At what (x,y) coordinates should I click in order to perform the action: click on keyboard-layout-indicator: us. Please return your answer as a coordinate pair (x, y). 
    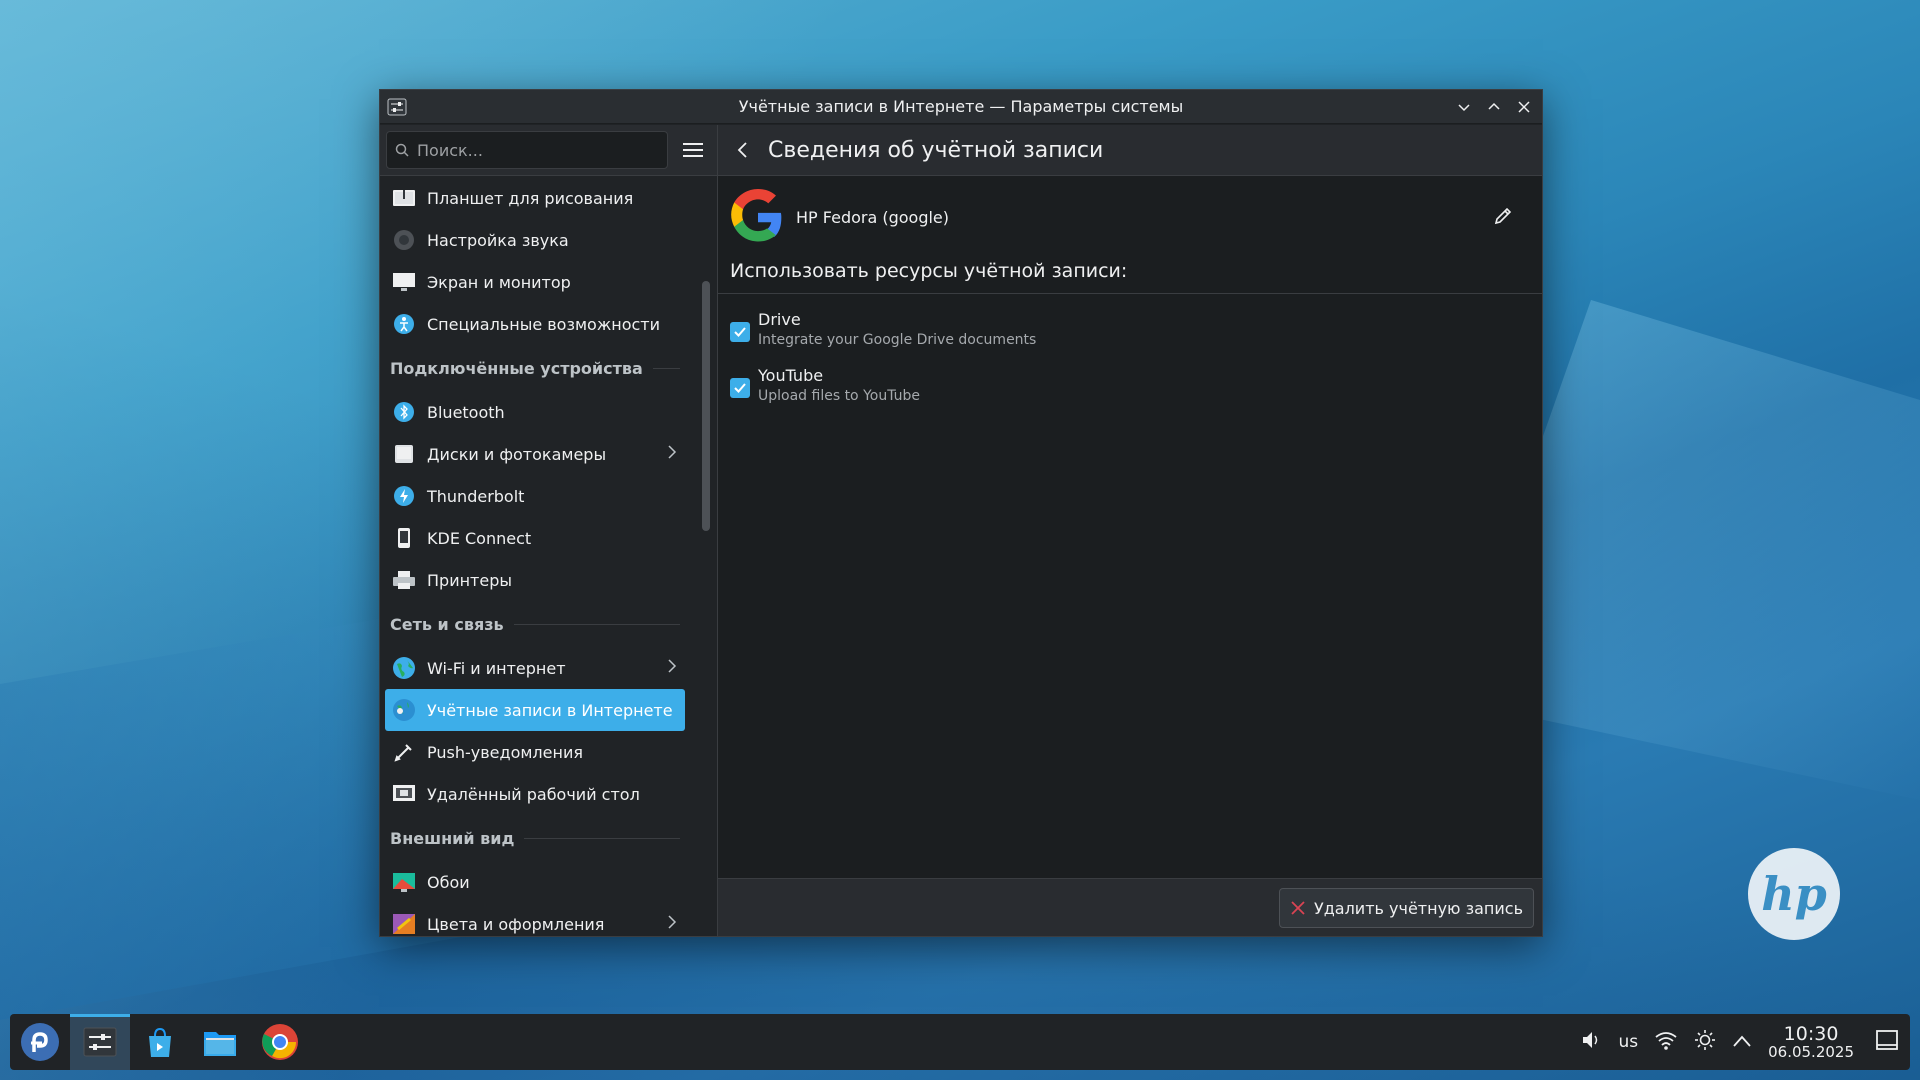
    Looking at the image, I should click on (1628, 1042).